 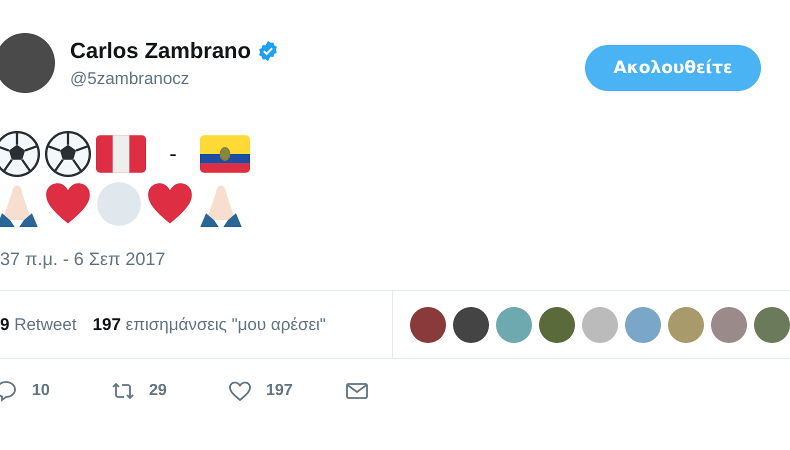 I want to click on circle-icon, so click(x=119, y=204).